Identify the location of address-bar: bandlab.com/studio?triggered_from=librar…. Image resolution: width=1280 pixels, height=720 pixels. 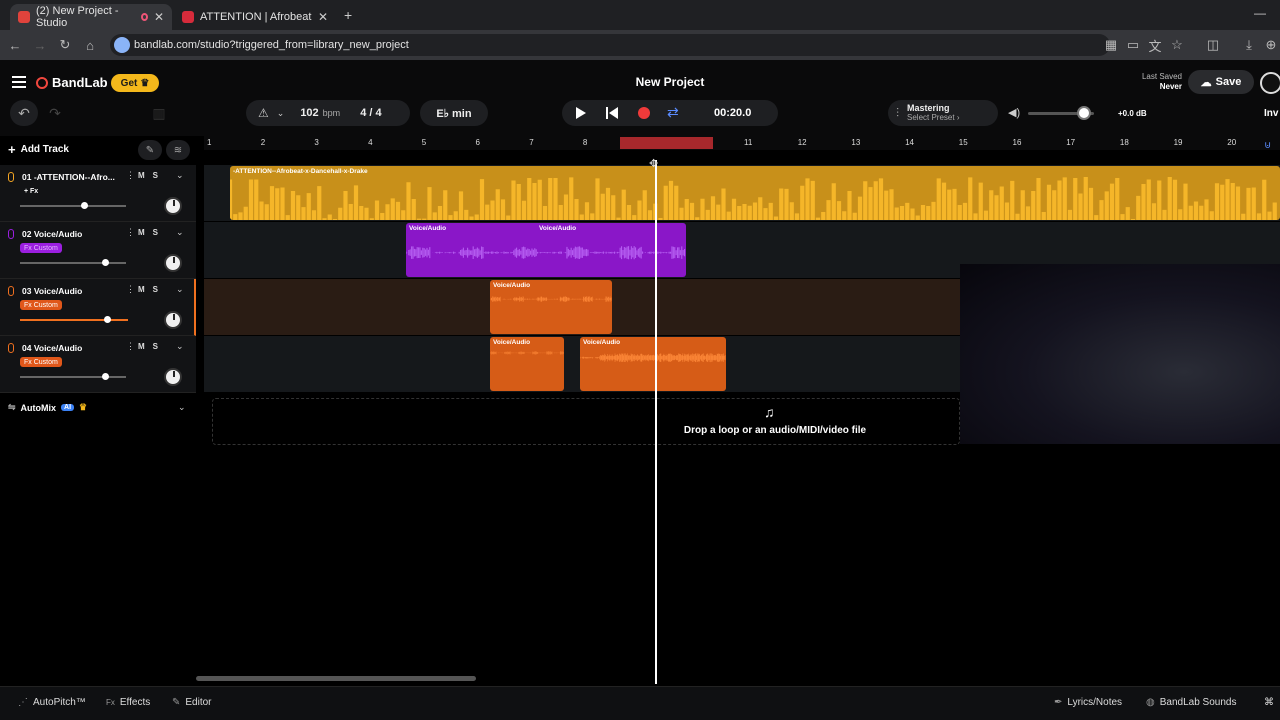
(610, 45).